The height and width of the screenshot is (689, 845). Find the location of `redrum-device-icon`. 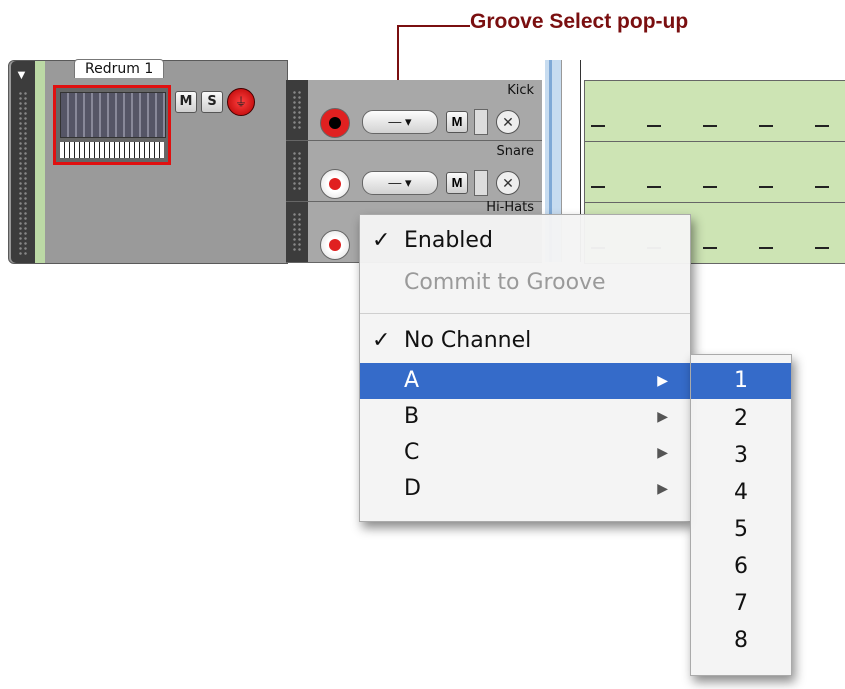

redrum-device-icon is located at coordinates (112, 125).